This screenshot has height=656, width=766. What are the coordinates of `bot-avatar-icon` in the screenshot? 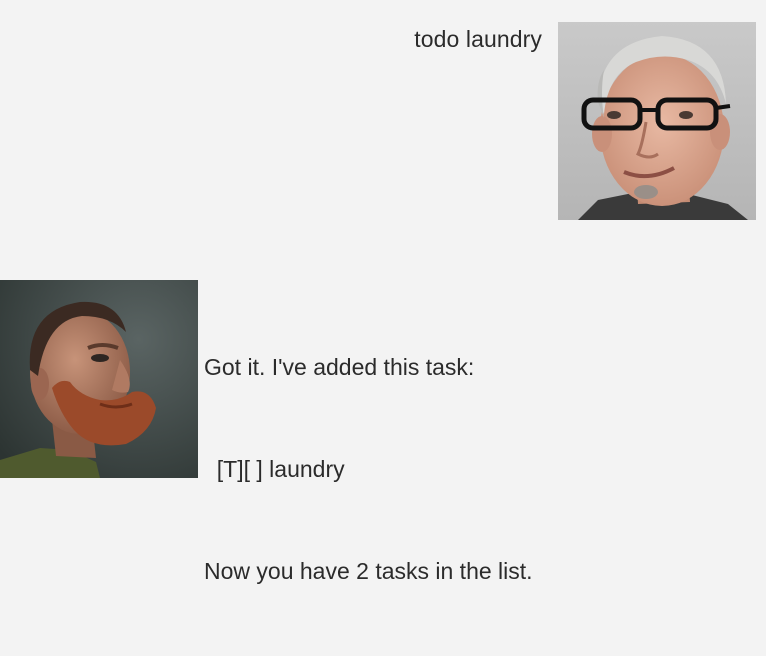 It's located at (99, 379).